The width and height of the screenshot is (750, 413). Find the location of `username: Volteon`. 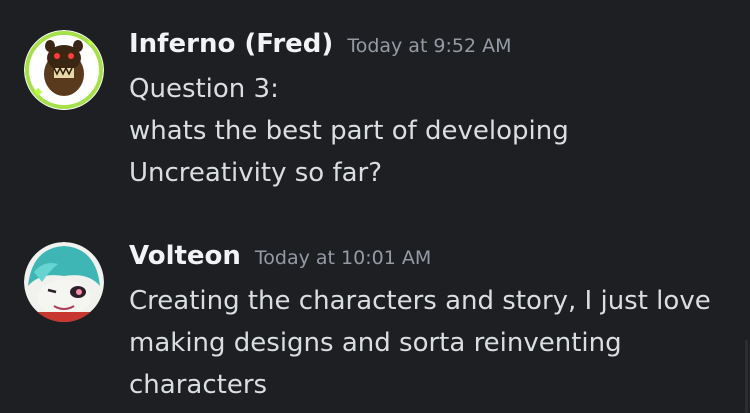

username: Volteon is located at coordinates (185, 256).